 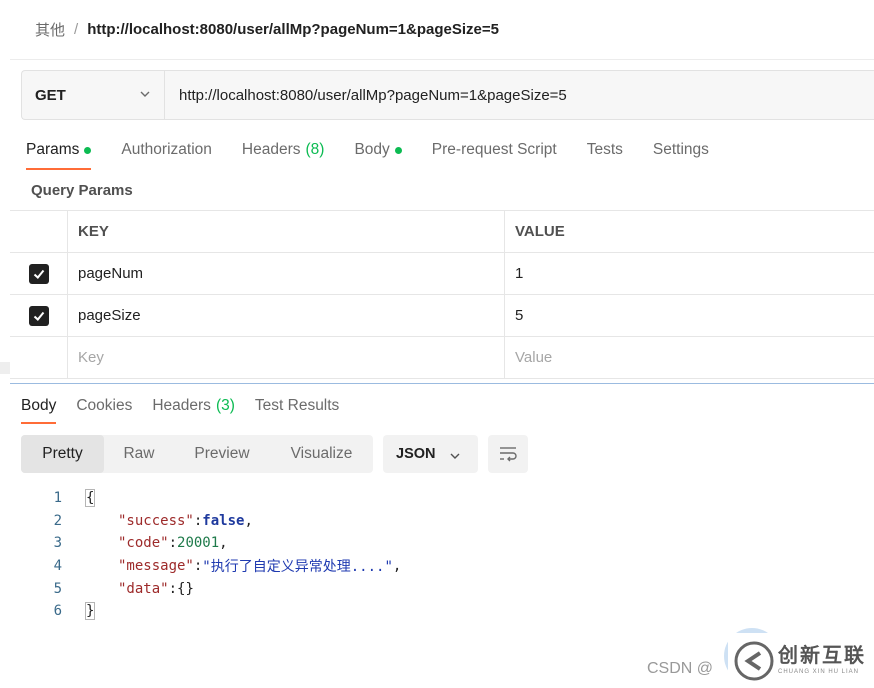 I want to click on response-tabs: Body Cookies Headers (3) Test Results, so click(x=190, y=410).